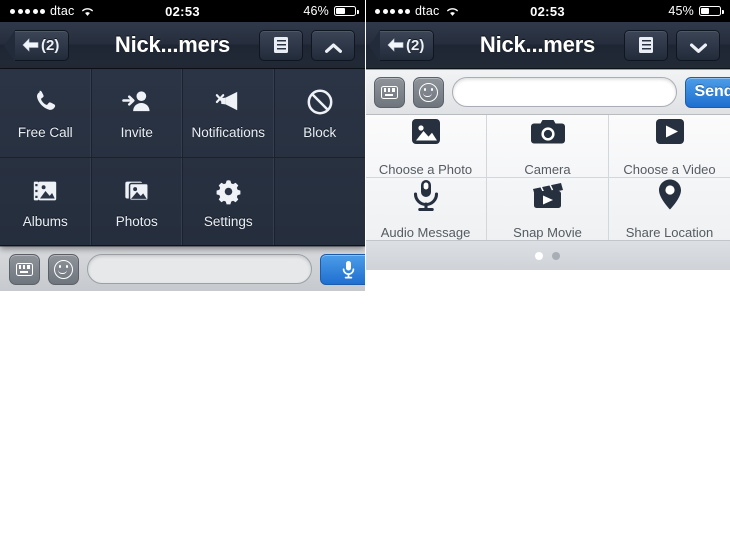  I want to click on menu-item-albums: Albums, so click(46, 201).